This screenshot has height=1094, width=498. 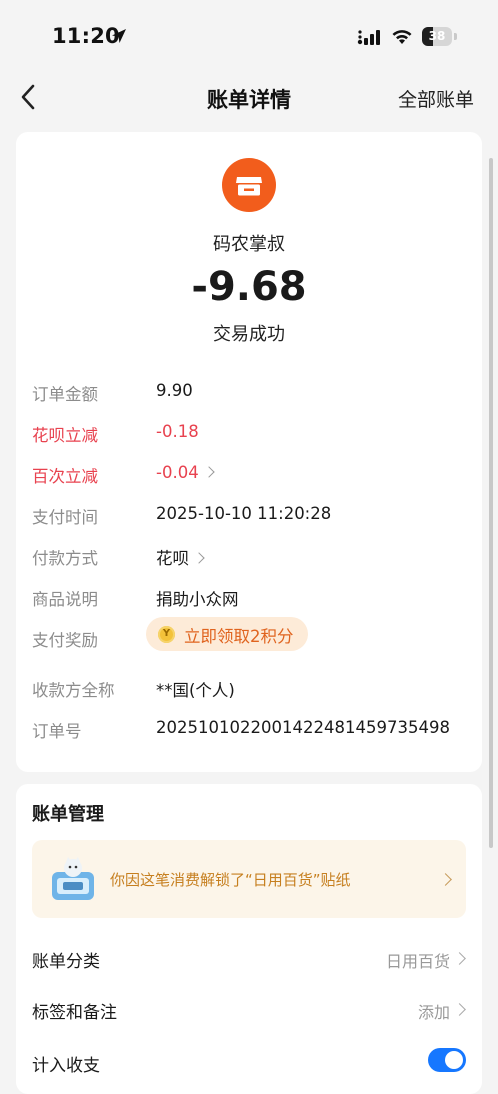 I want to click on claim-points-button: Y 立即领取2积分, so click(x=227, y=634).